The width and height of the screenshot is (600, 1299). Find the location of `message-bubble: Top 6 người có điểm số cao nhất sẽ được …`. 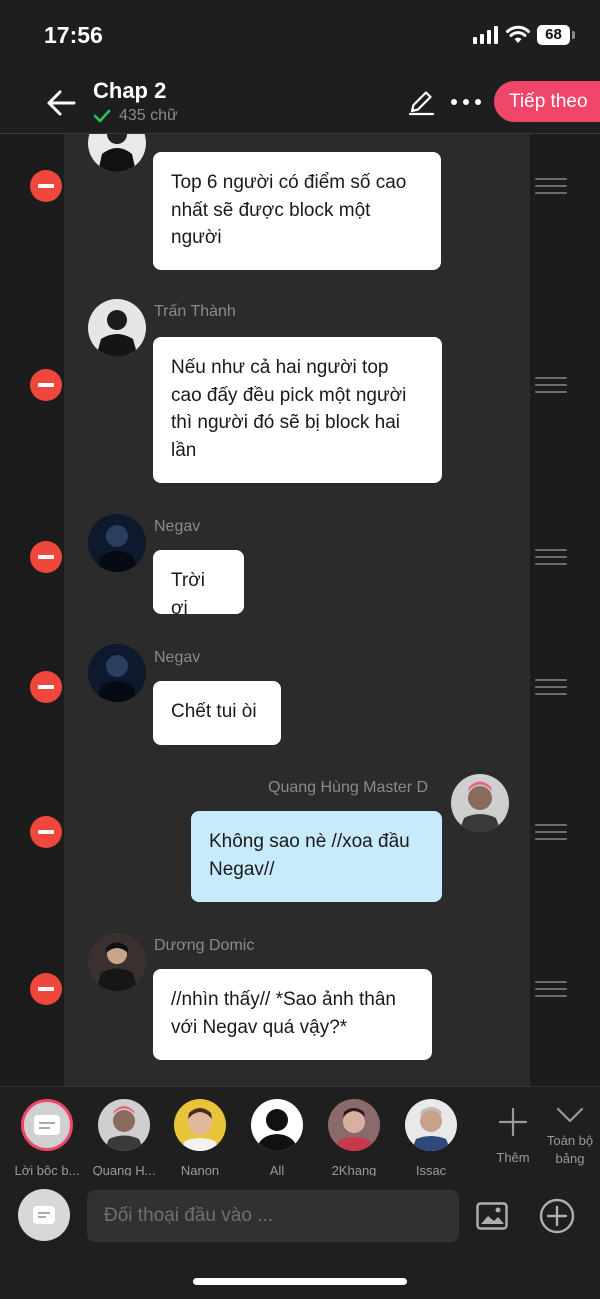

message-bubble: Top 6 người có điểm số cao nhất sẽ được … is located at coordinates (297, 211).